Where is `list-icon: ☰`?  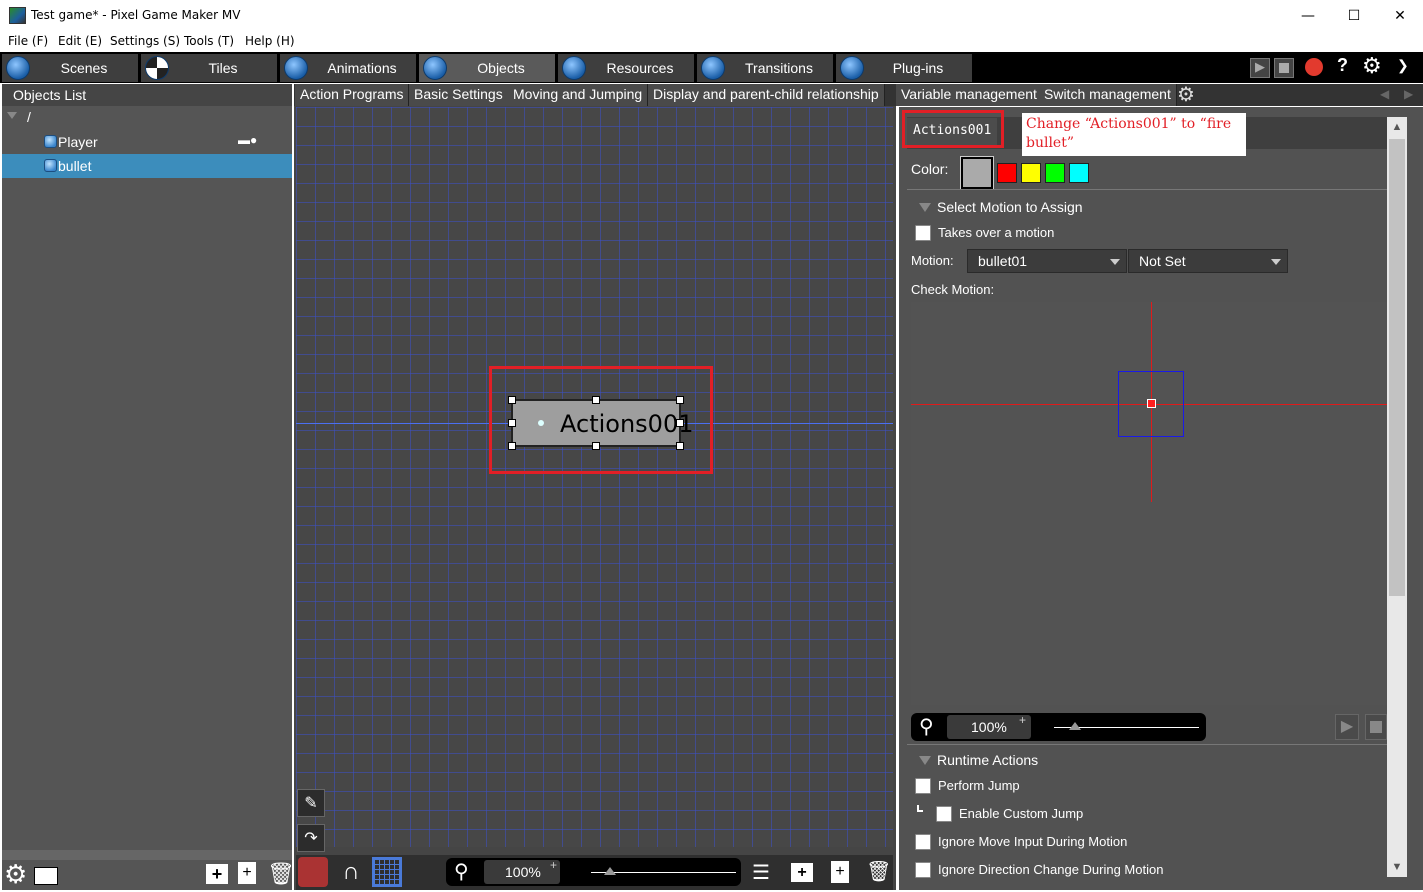
list-icon: ☰ is located at coordinates (761, 872).